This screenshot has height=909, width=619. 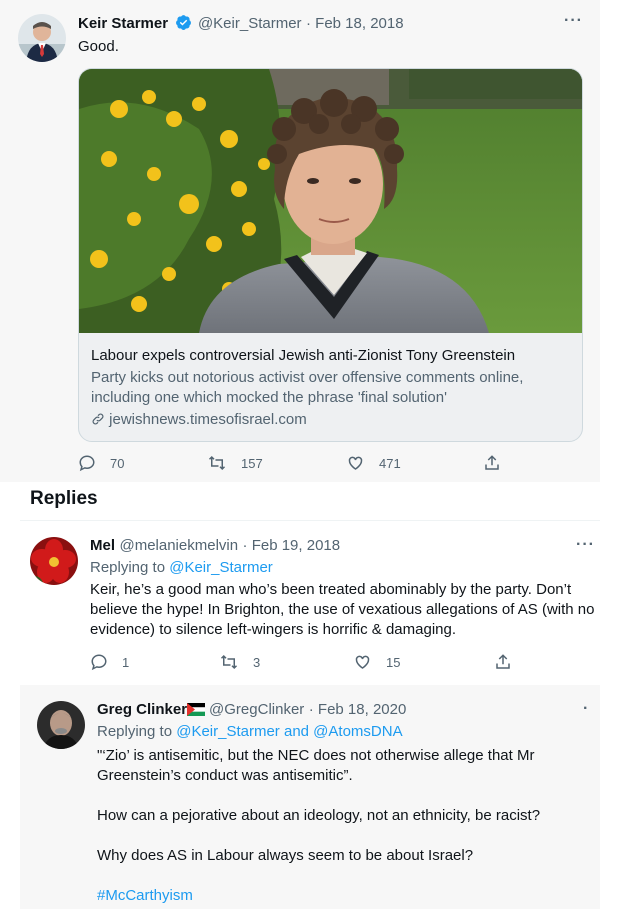 I want to click on reply-author-handle: @GregClinker, so click(x=256, y=709).